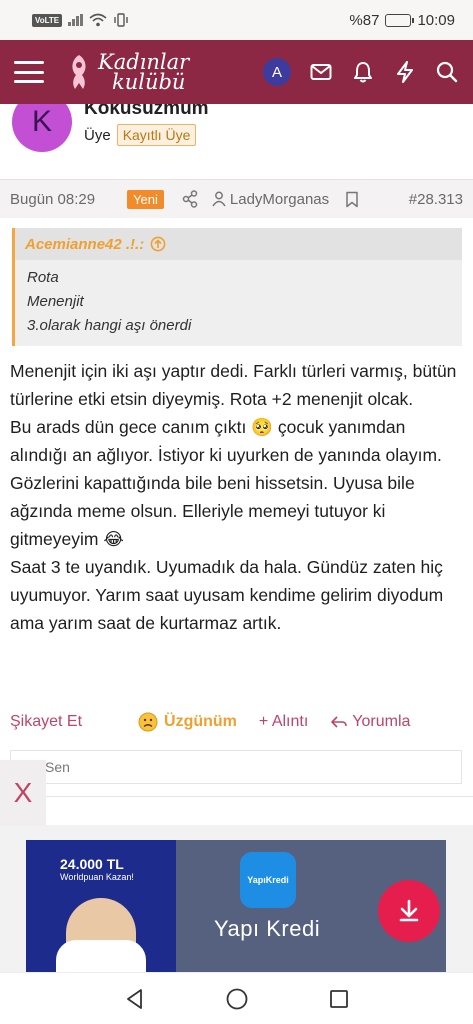  Describe the element at coordinates (219, 199) in the screenshot. I see `user-icon` at that location.